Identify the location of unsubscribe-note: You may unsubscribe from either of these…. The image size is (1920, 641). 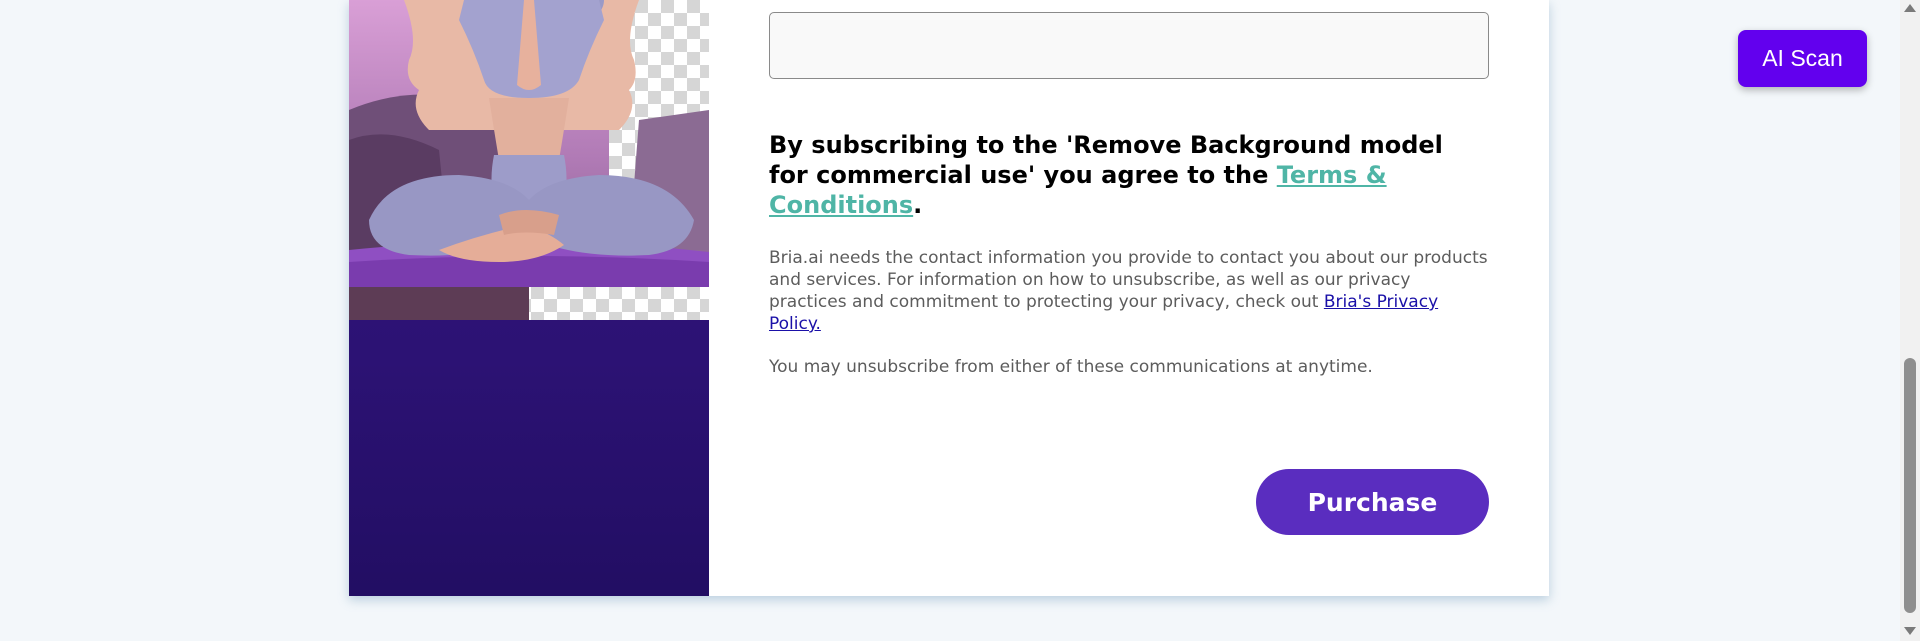
(1071, 367).